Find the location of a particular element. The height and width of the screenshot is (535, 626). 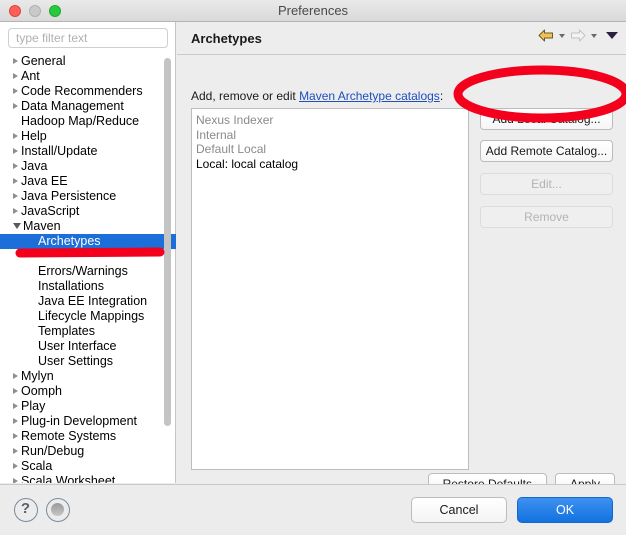

sidebar-item-label: JavaScript is located at coordinates (50, 211).